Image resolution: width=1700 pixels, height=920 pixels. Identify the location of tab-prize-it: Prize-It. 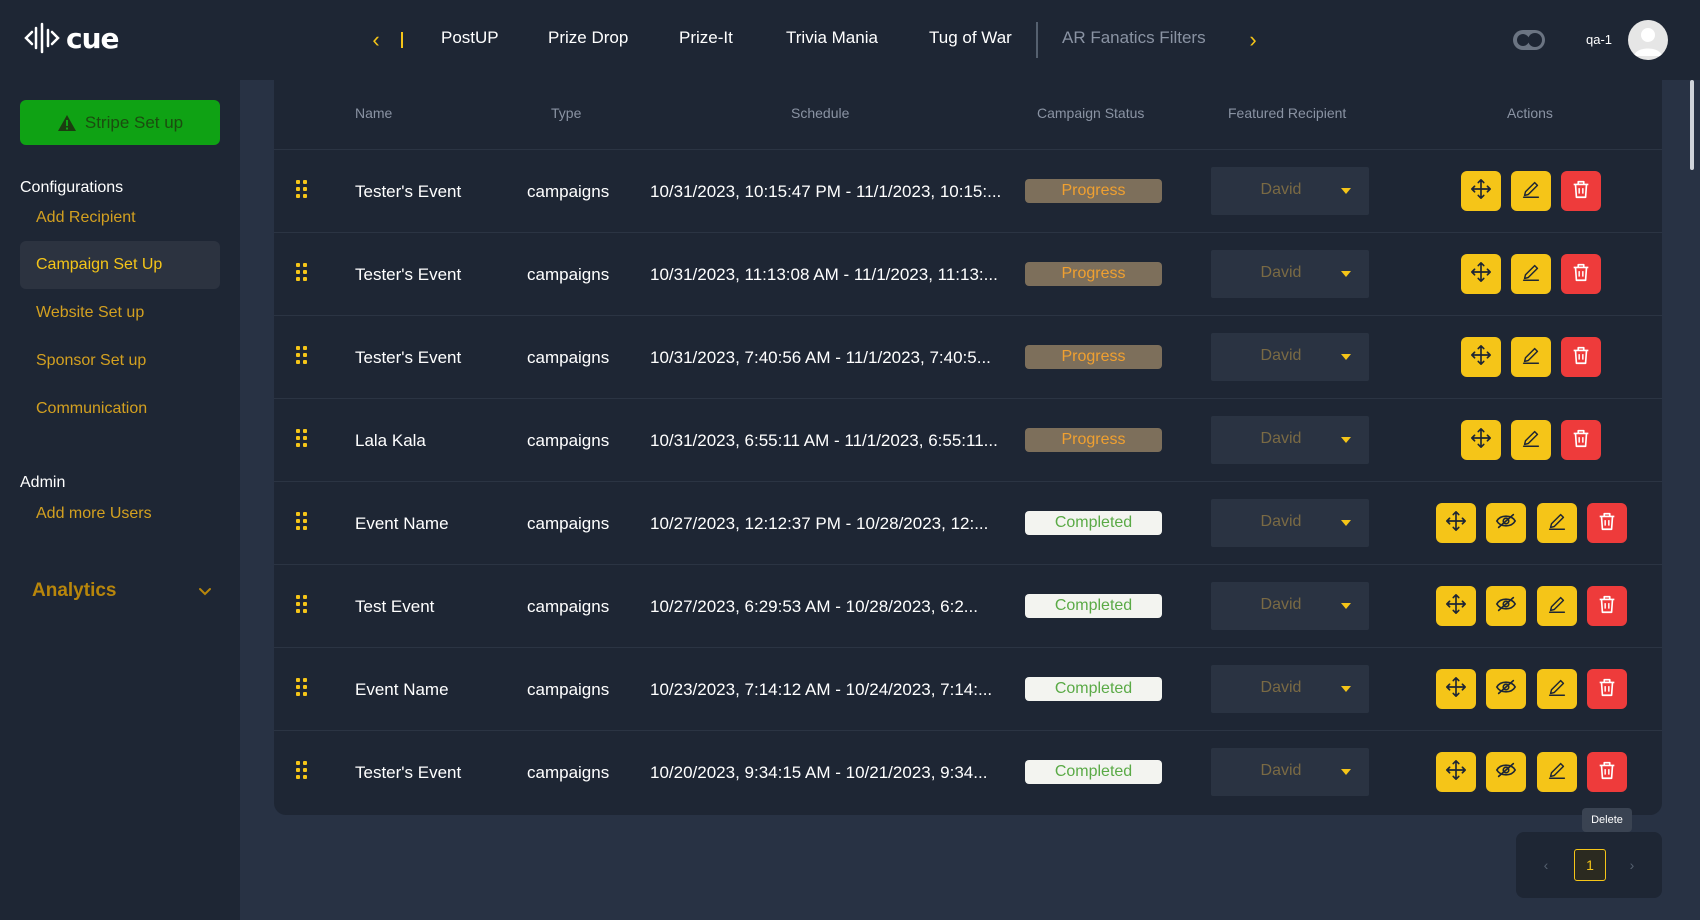
(706, 38).